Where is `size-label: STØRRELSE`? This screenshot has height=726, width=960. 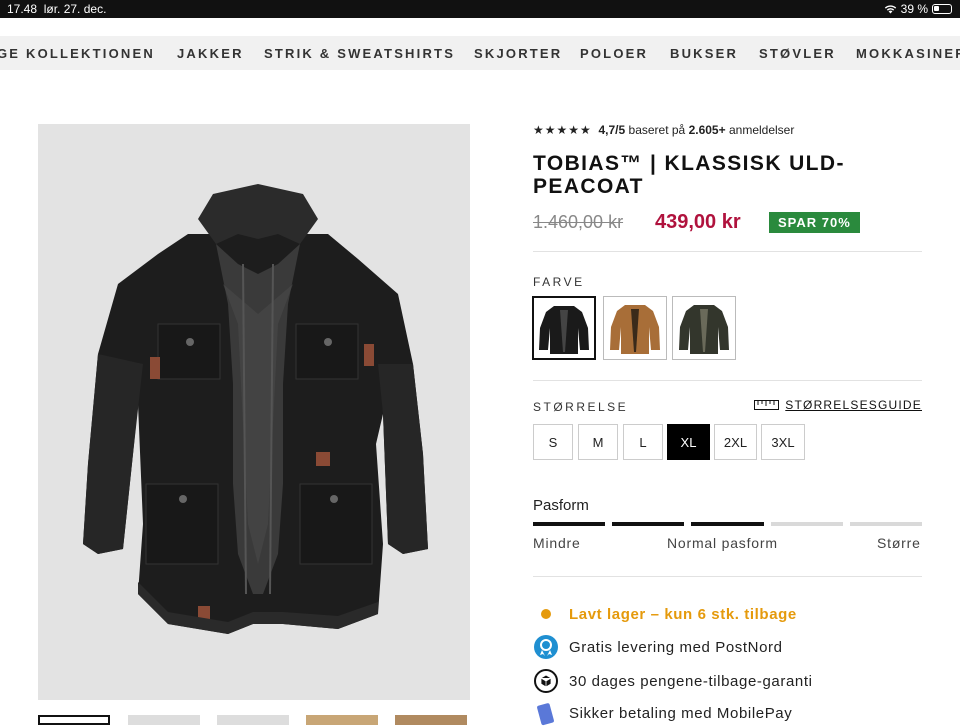
size-label: STØRRELSE is located at coordinates (581, 407).